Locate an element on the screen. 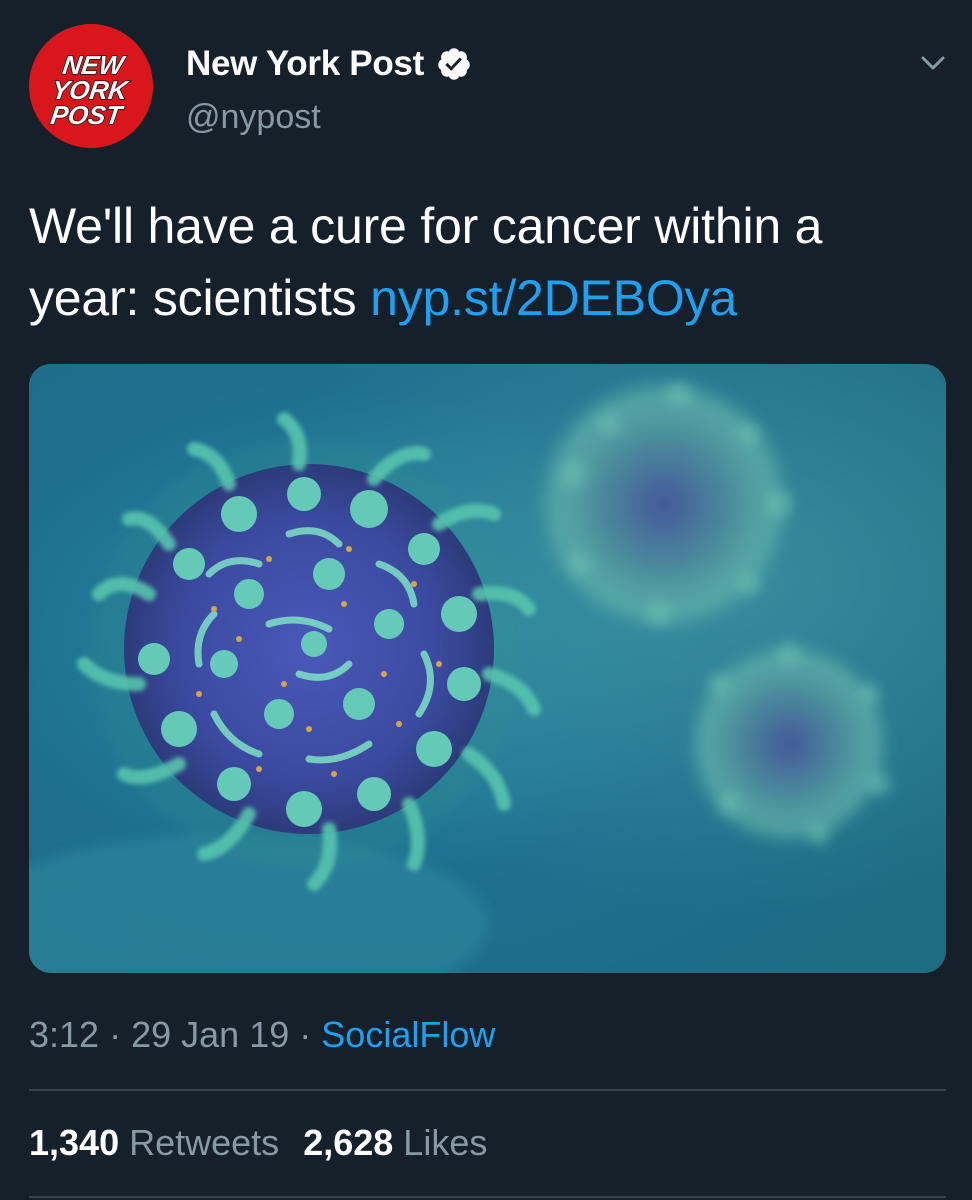  author-name-row: New York Post is located at coordinates (329, 64).